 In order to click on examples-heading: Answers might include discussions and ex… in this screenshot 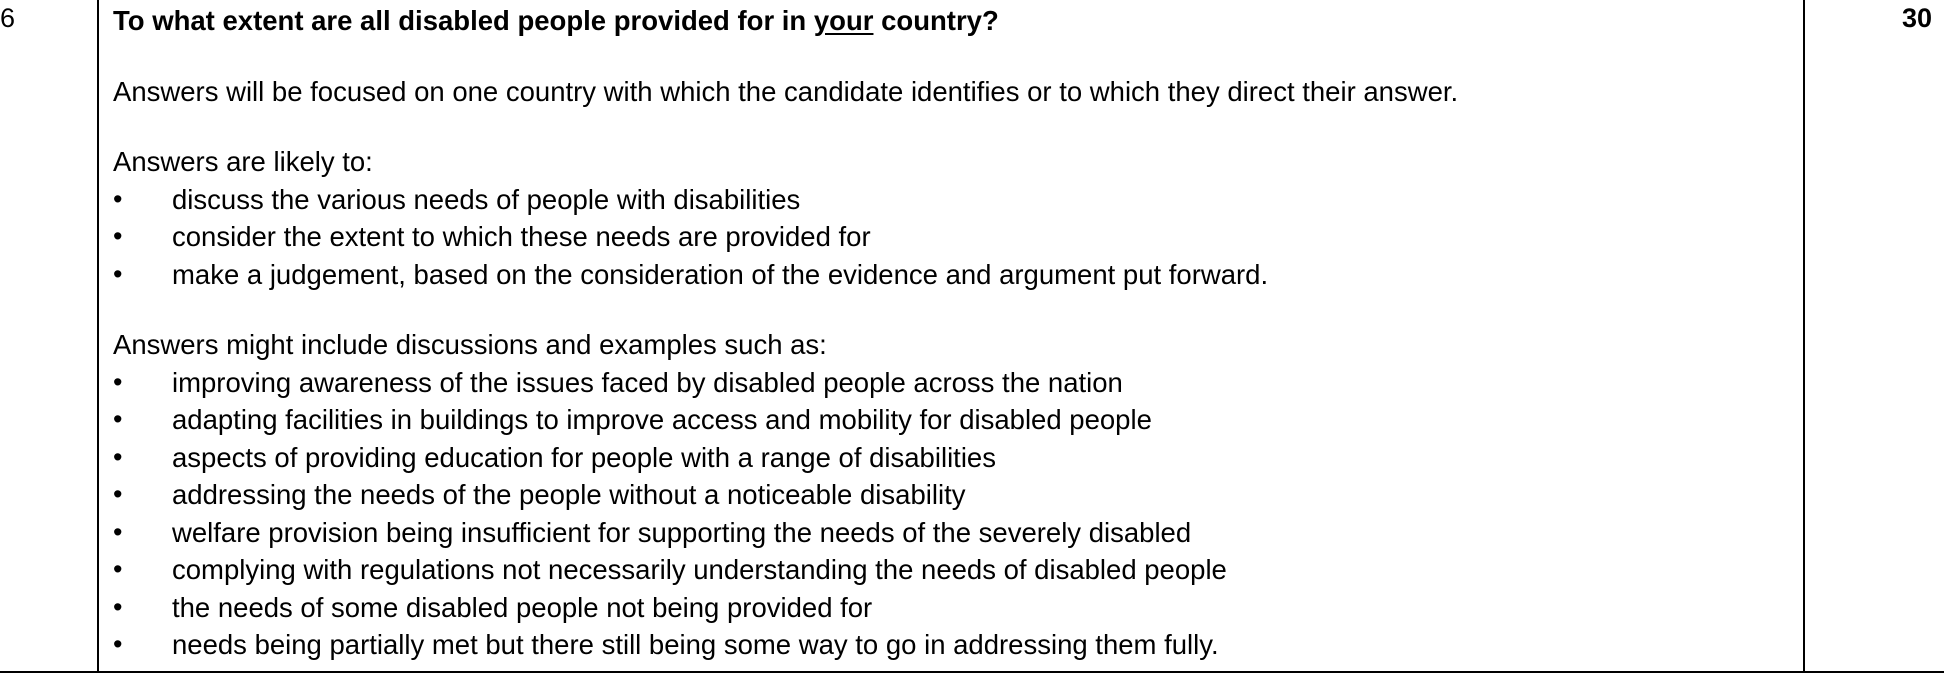, I will do `click(470, 344)`.